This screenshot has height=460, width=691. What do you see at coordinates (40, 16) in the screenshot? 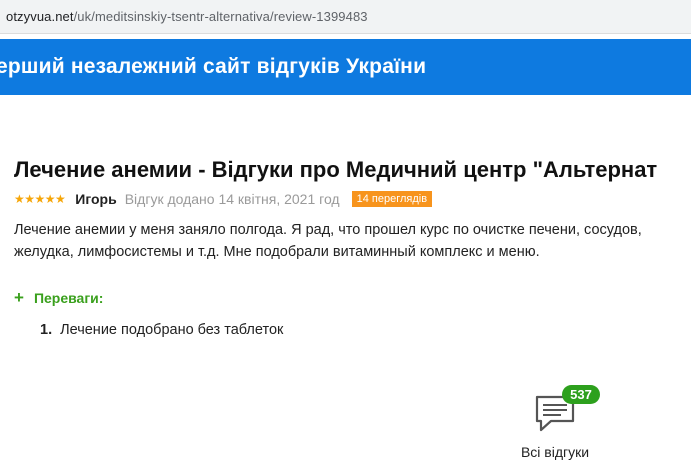
I see `url-host: otzyvua.net` at bounding box center [40, 16].